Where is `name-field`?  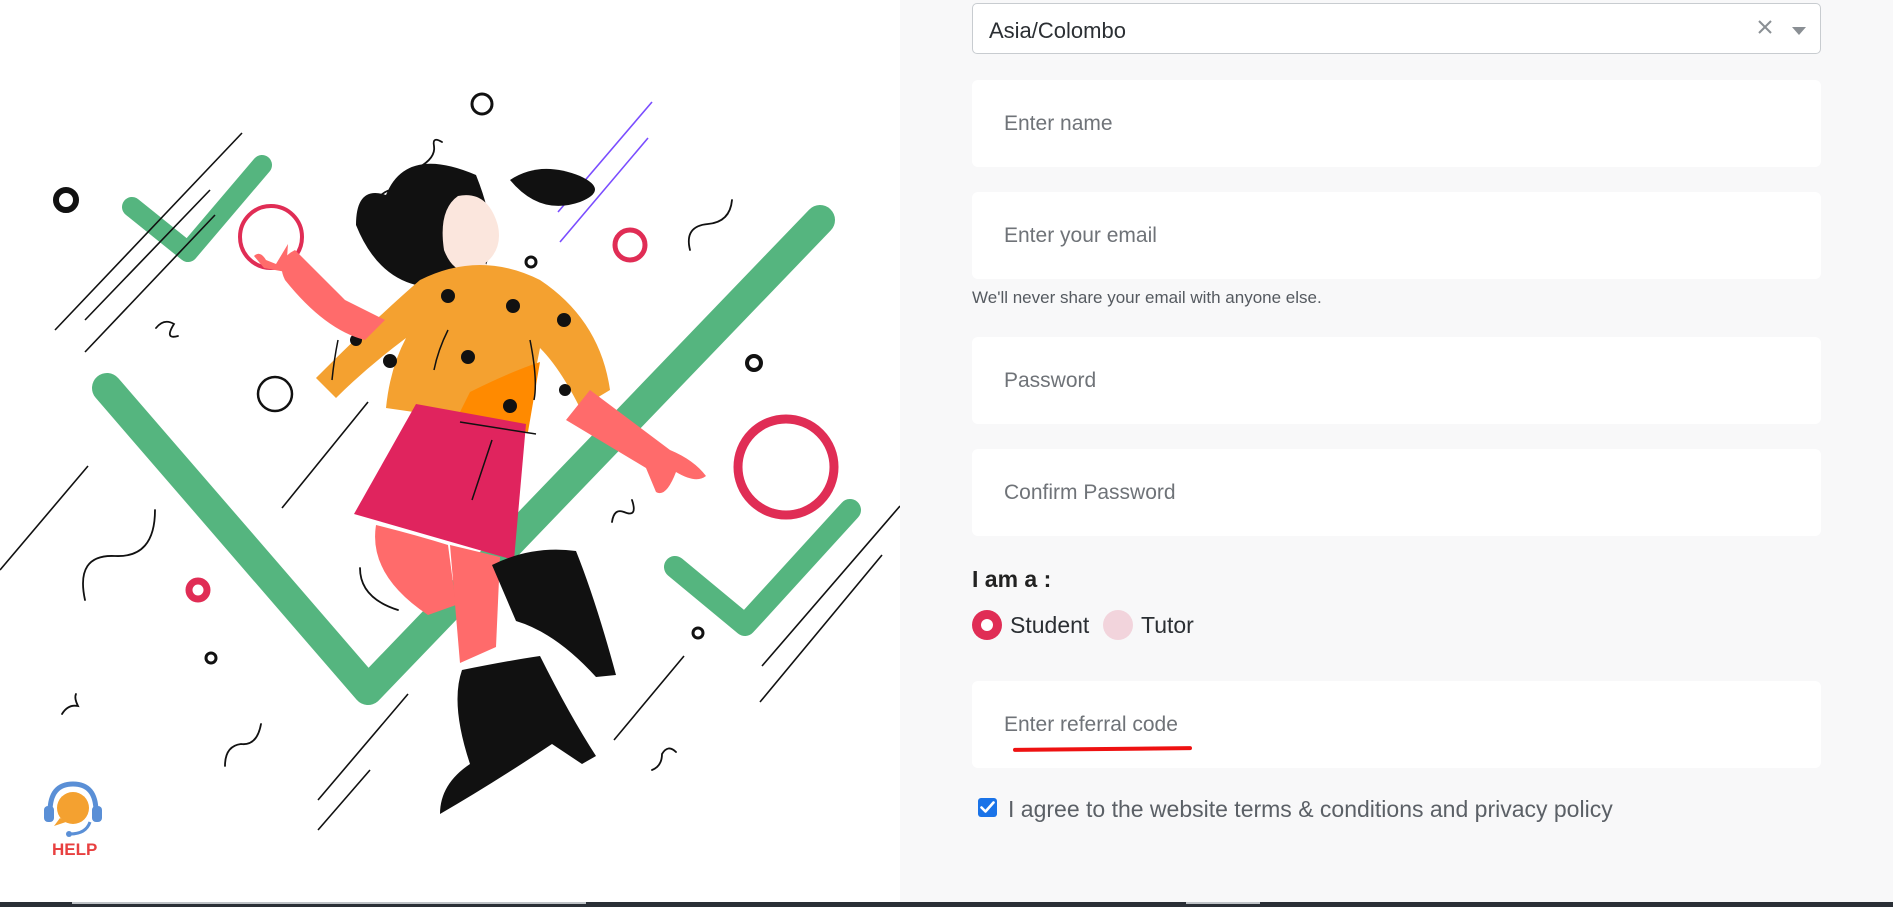
name-field is located at coordinates (1396, 123).